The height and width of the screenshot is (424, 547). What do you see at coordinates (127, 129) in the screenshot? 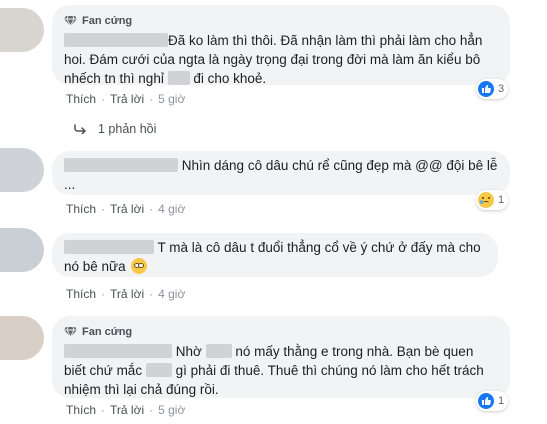
I see `replies-label: 1 phản hồi` at bounding box center [127, 129].